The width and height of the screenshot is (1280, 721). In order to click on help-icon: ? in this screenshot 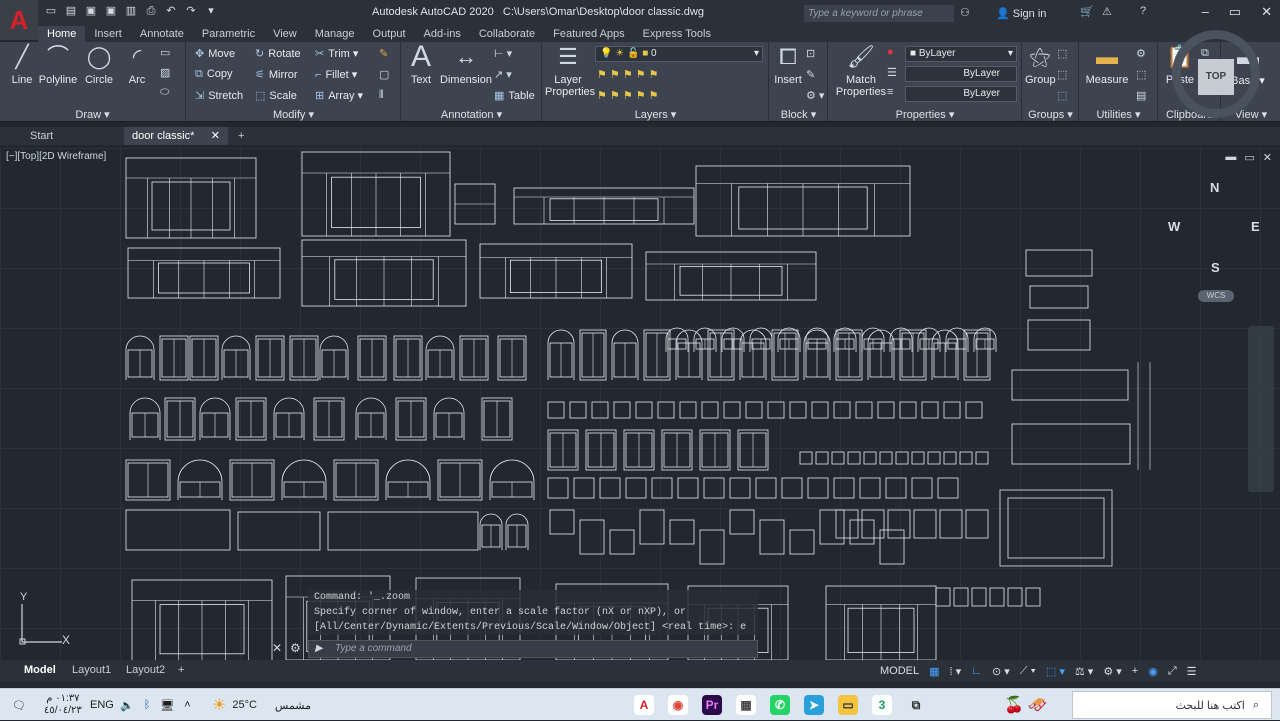, I will do `click(1143, 11)`.